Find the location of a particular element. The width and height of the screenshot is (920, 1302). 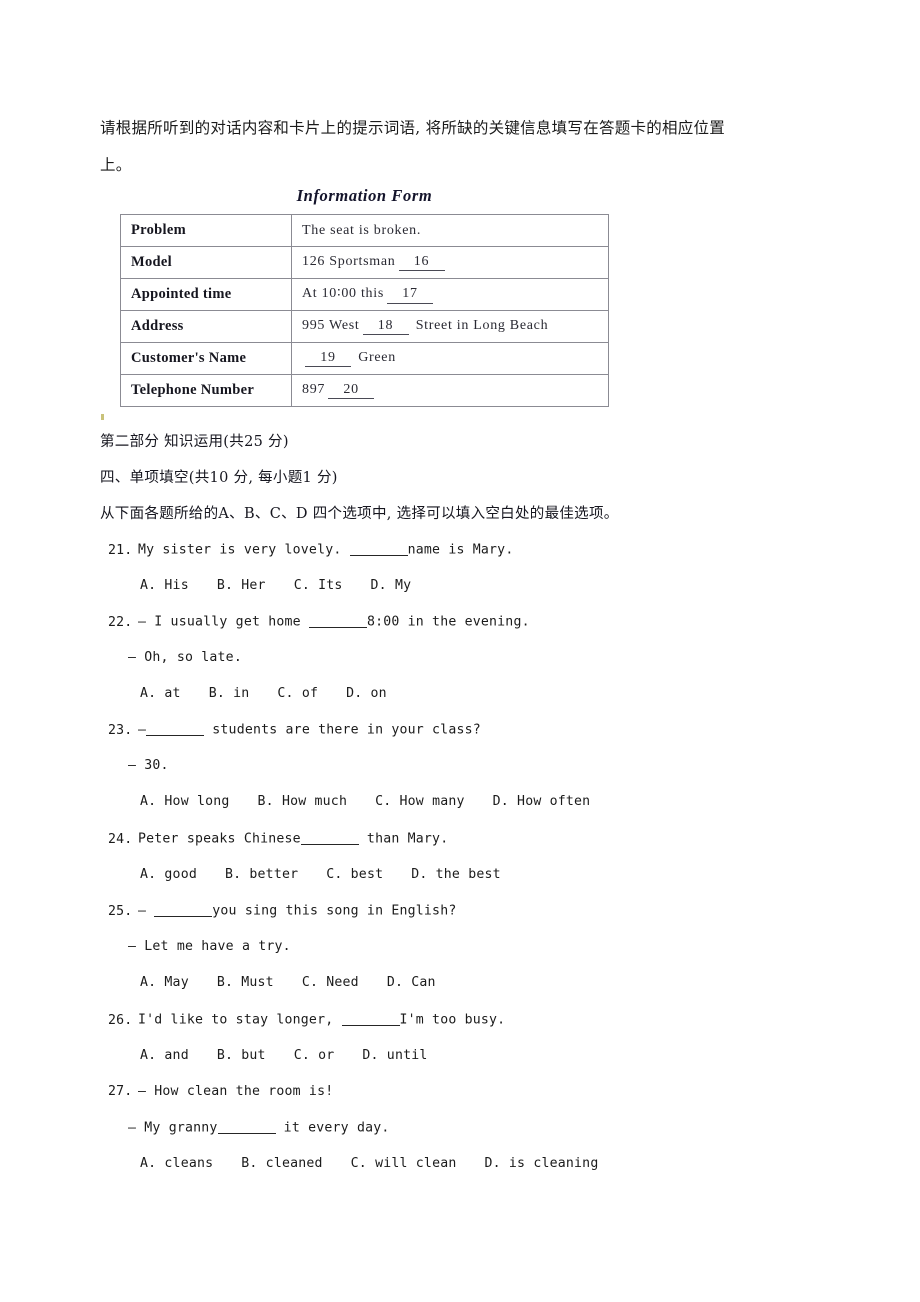

question-number: 21. is located at coordinates (120, 550).